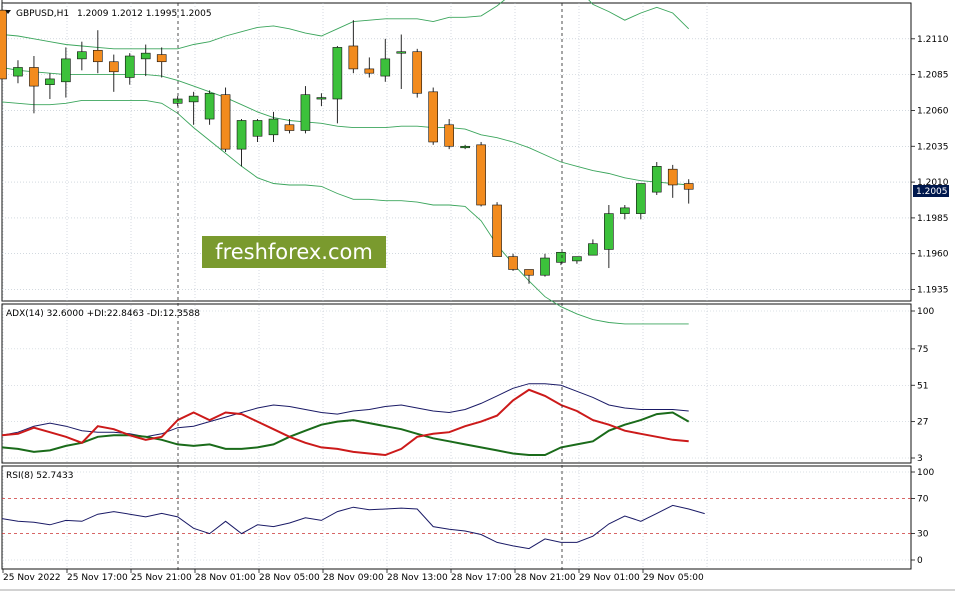  What do you see at coordinates (933, 219) in the screenshot?
I see `price-tick-label: 1.1985` at bounding box center [933, 219].